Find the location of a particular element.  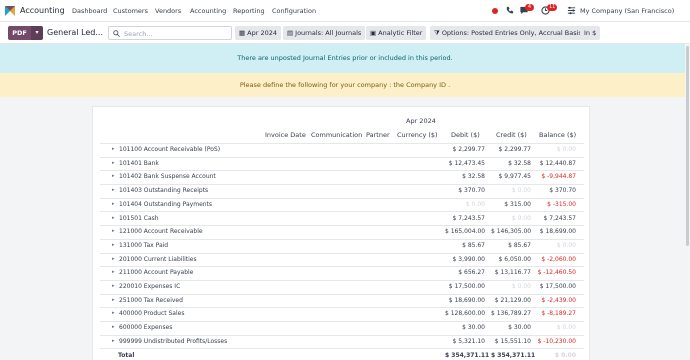

account-name: 220010 Expenses IC is located at coordinates (149, 286).